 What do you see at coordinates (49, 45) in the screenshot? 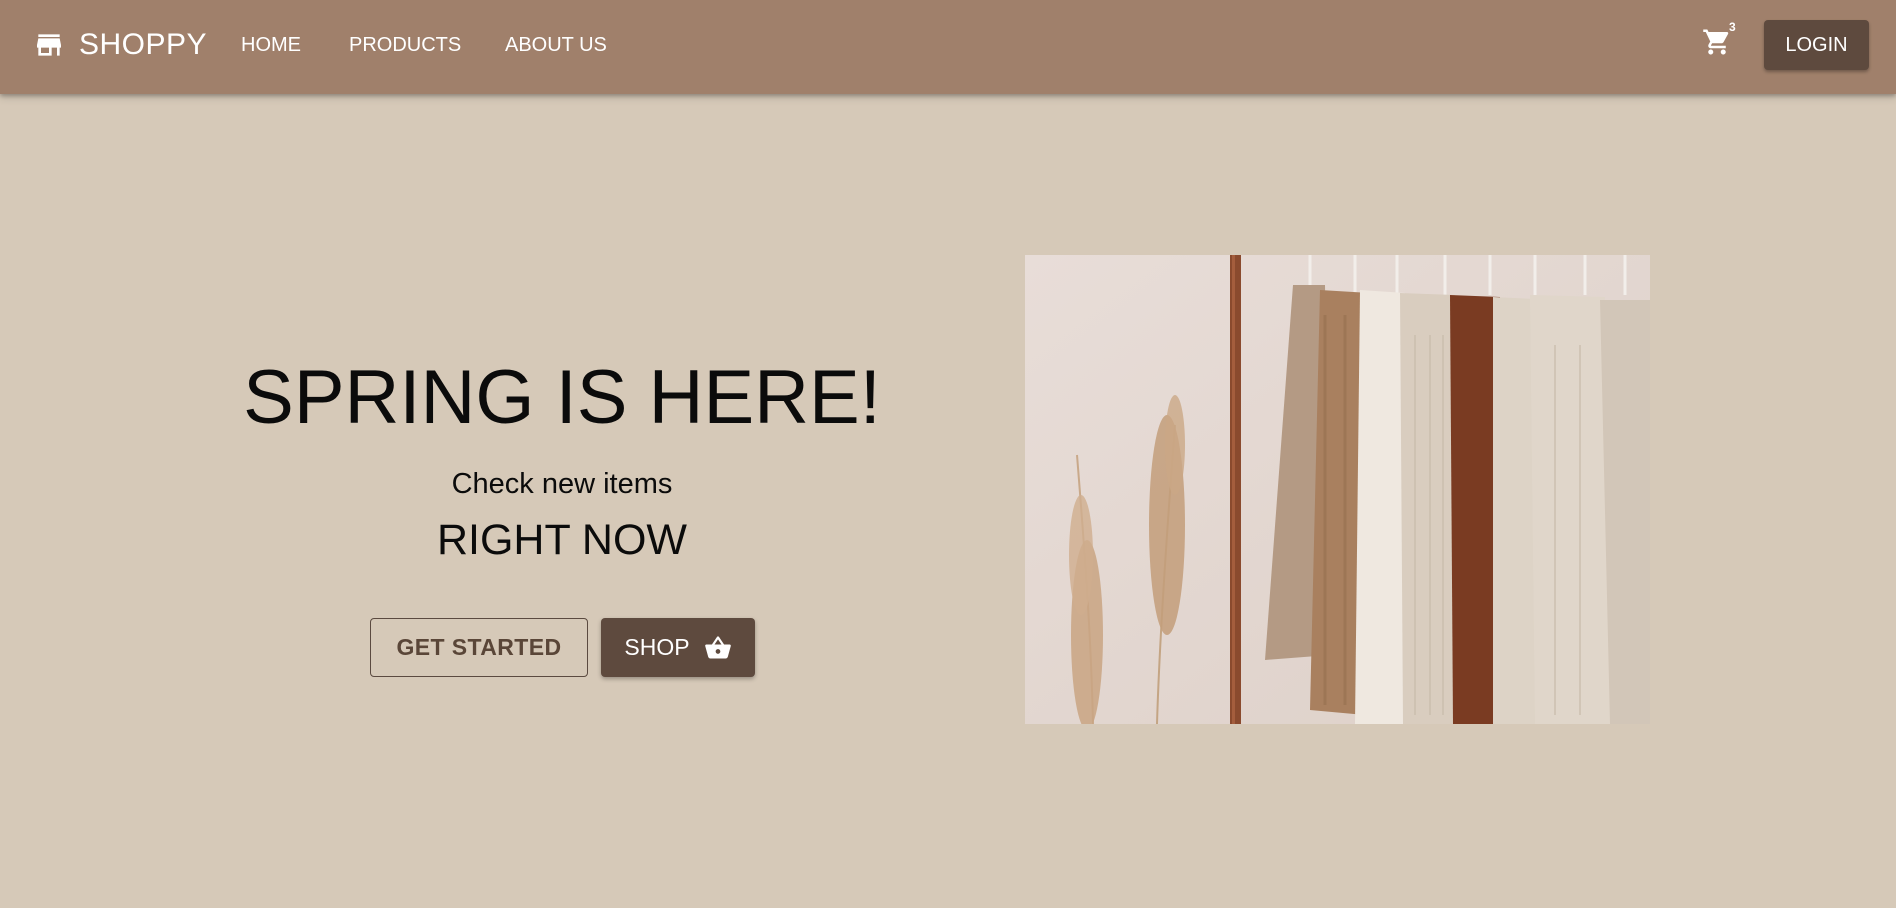
I see `storefront-icon` at bounding box center [49, 45].